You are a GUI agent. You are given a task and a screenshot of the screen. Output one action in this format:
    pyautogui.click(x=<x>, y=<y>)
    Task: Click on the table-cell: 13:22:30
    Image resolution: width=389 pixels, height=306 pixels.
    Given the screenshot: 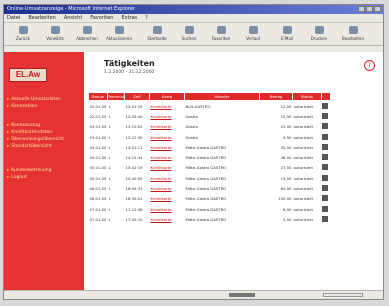 What is the action you would take?
    pyautogui.click(x=134, y=137)
    